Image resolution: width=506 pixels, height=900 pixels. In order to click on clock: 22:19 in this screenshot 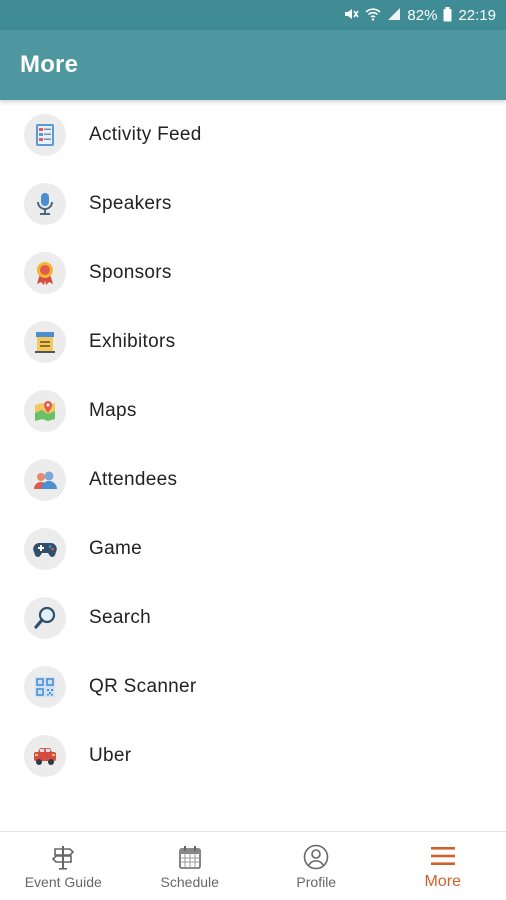, I will do `click(477, 15)`.